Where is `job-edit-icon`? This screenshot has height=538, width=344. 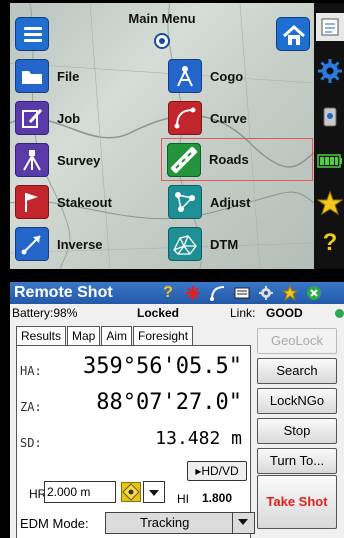 job-edit-icon is located at coordinates (32, 118).